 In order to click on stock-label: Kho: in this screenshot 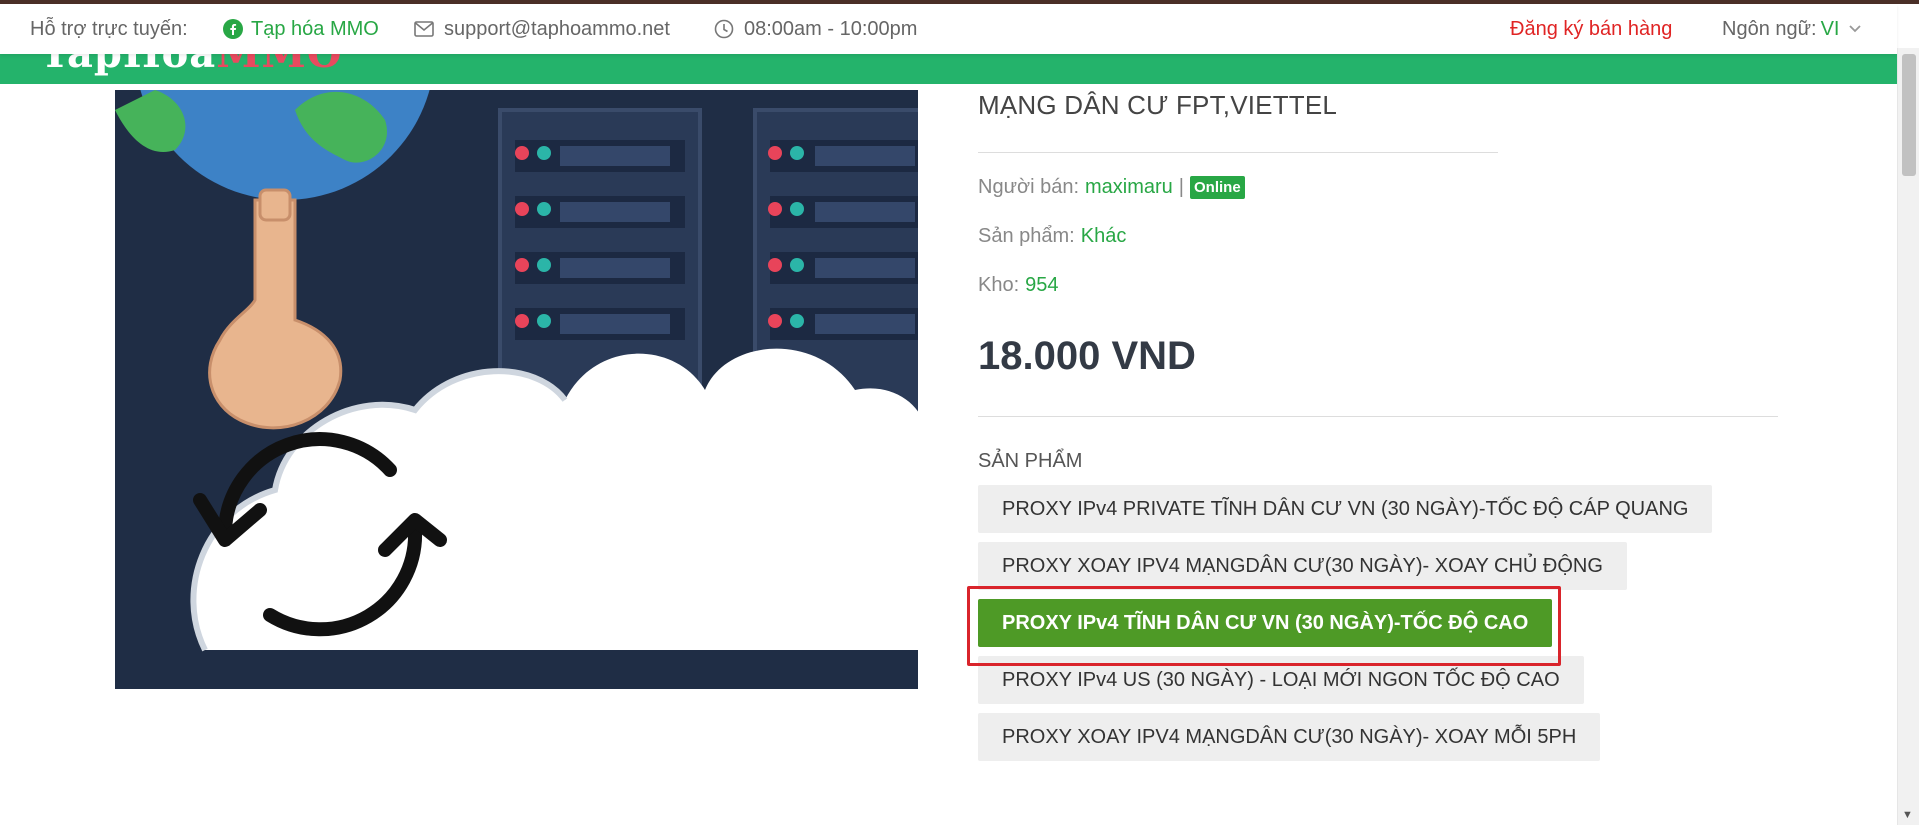, I will do `click(999, 285)`.